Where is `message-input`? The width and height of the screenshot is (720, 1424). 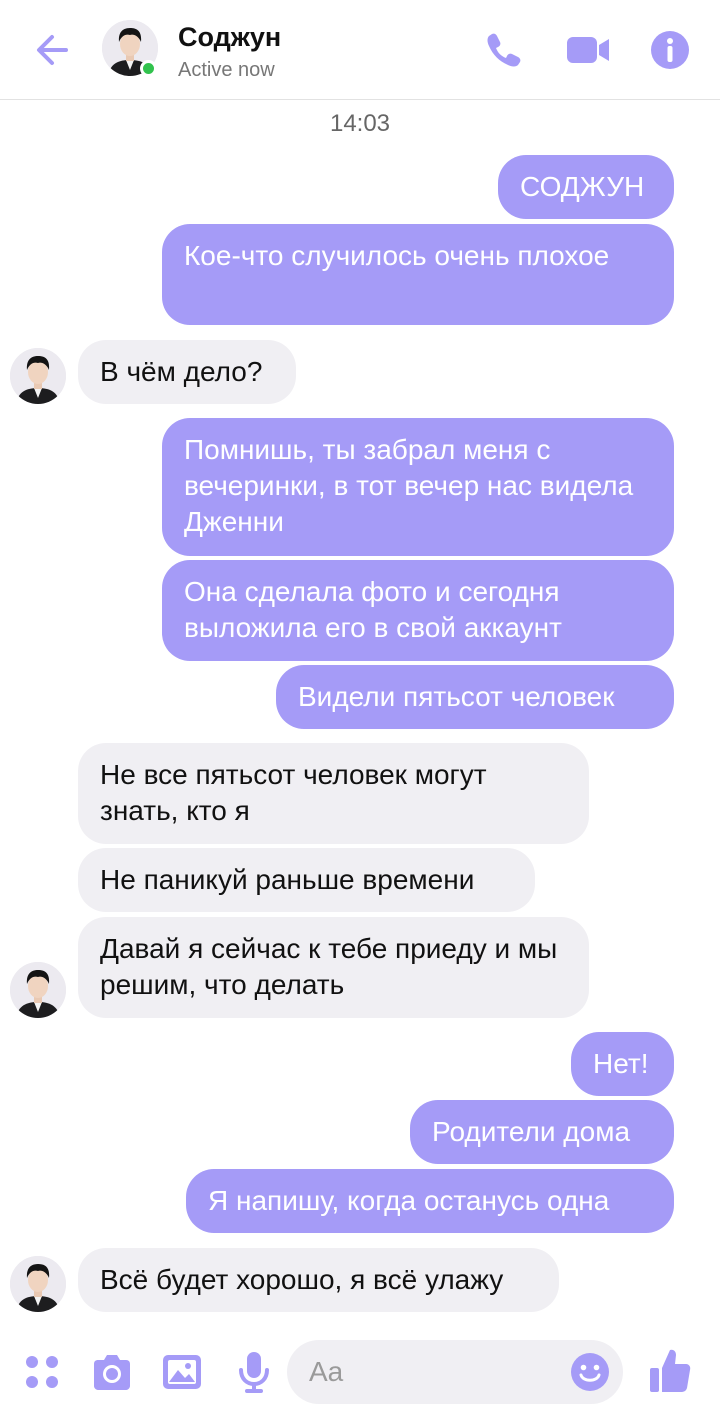 message-input is located at coordinates (439, 1372).